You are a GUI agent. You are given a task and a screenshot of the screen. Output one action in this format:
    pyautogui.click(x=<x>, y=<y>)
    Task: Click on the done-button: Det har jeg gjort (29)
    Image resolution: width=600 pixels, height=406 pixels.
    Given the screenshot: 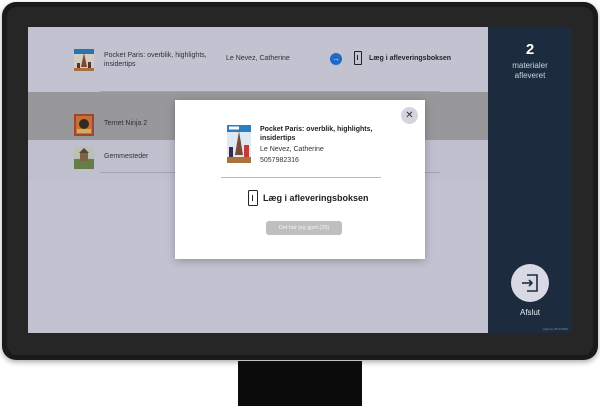 What is the action you would take?
    pyautogui.click(x=304, y=228)
    